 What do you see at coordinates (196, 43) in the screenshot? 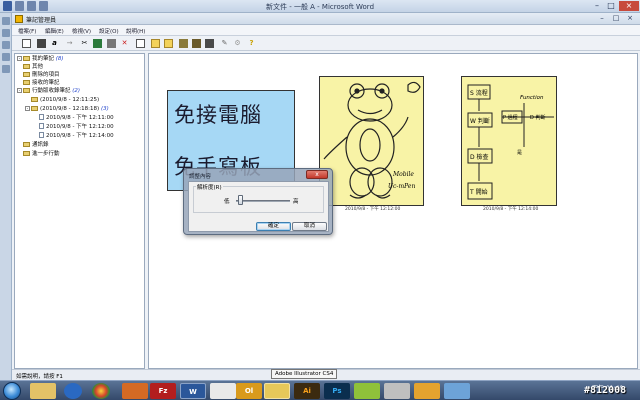
I see `thumbnail-view-icon` at bounding box center [196, 43].